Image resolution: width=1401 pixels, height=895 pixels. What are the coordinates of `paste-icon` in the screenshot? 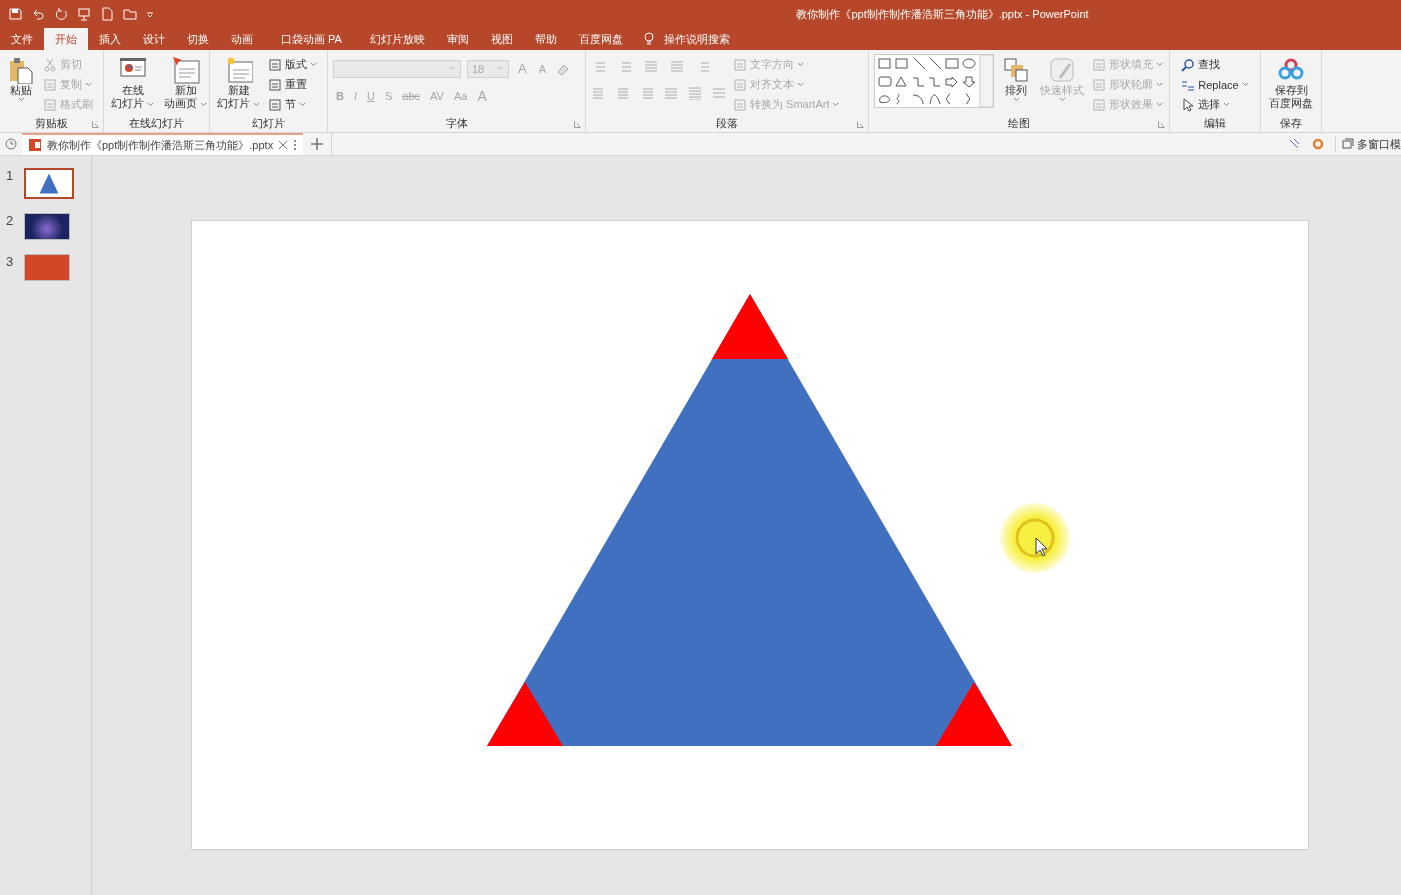 It's located at (21, 70).